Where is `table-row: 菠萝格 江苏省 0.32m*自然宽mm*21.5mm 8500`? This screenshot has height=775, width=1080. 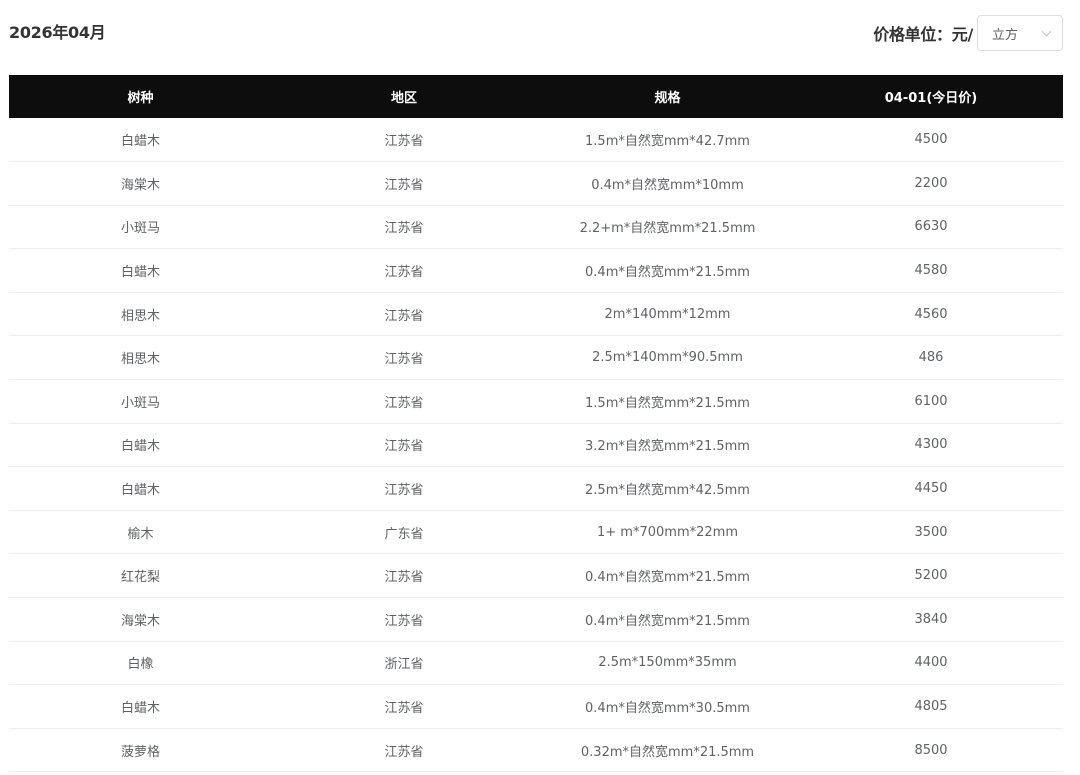 table-row: 菠萝格 江苏省 0.32m*自然宽mm*21.5mm 8500 is located at coordinates (536, 750).